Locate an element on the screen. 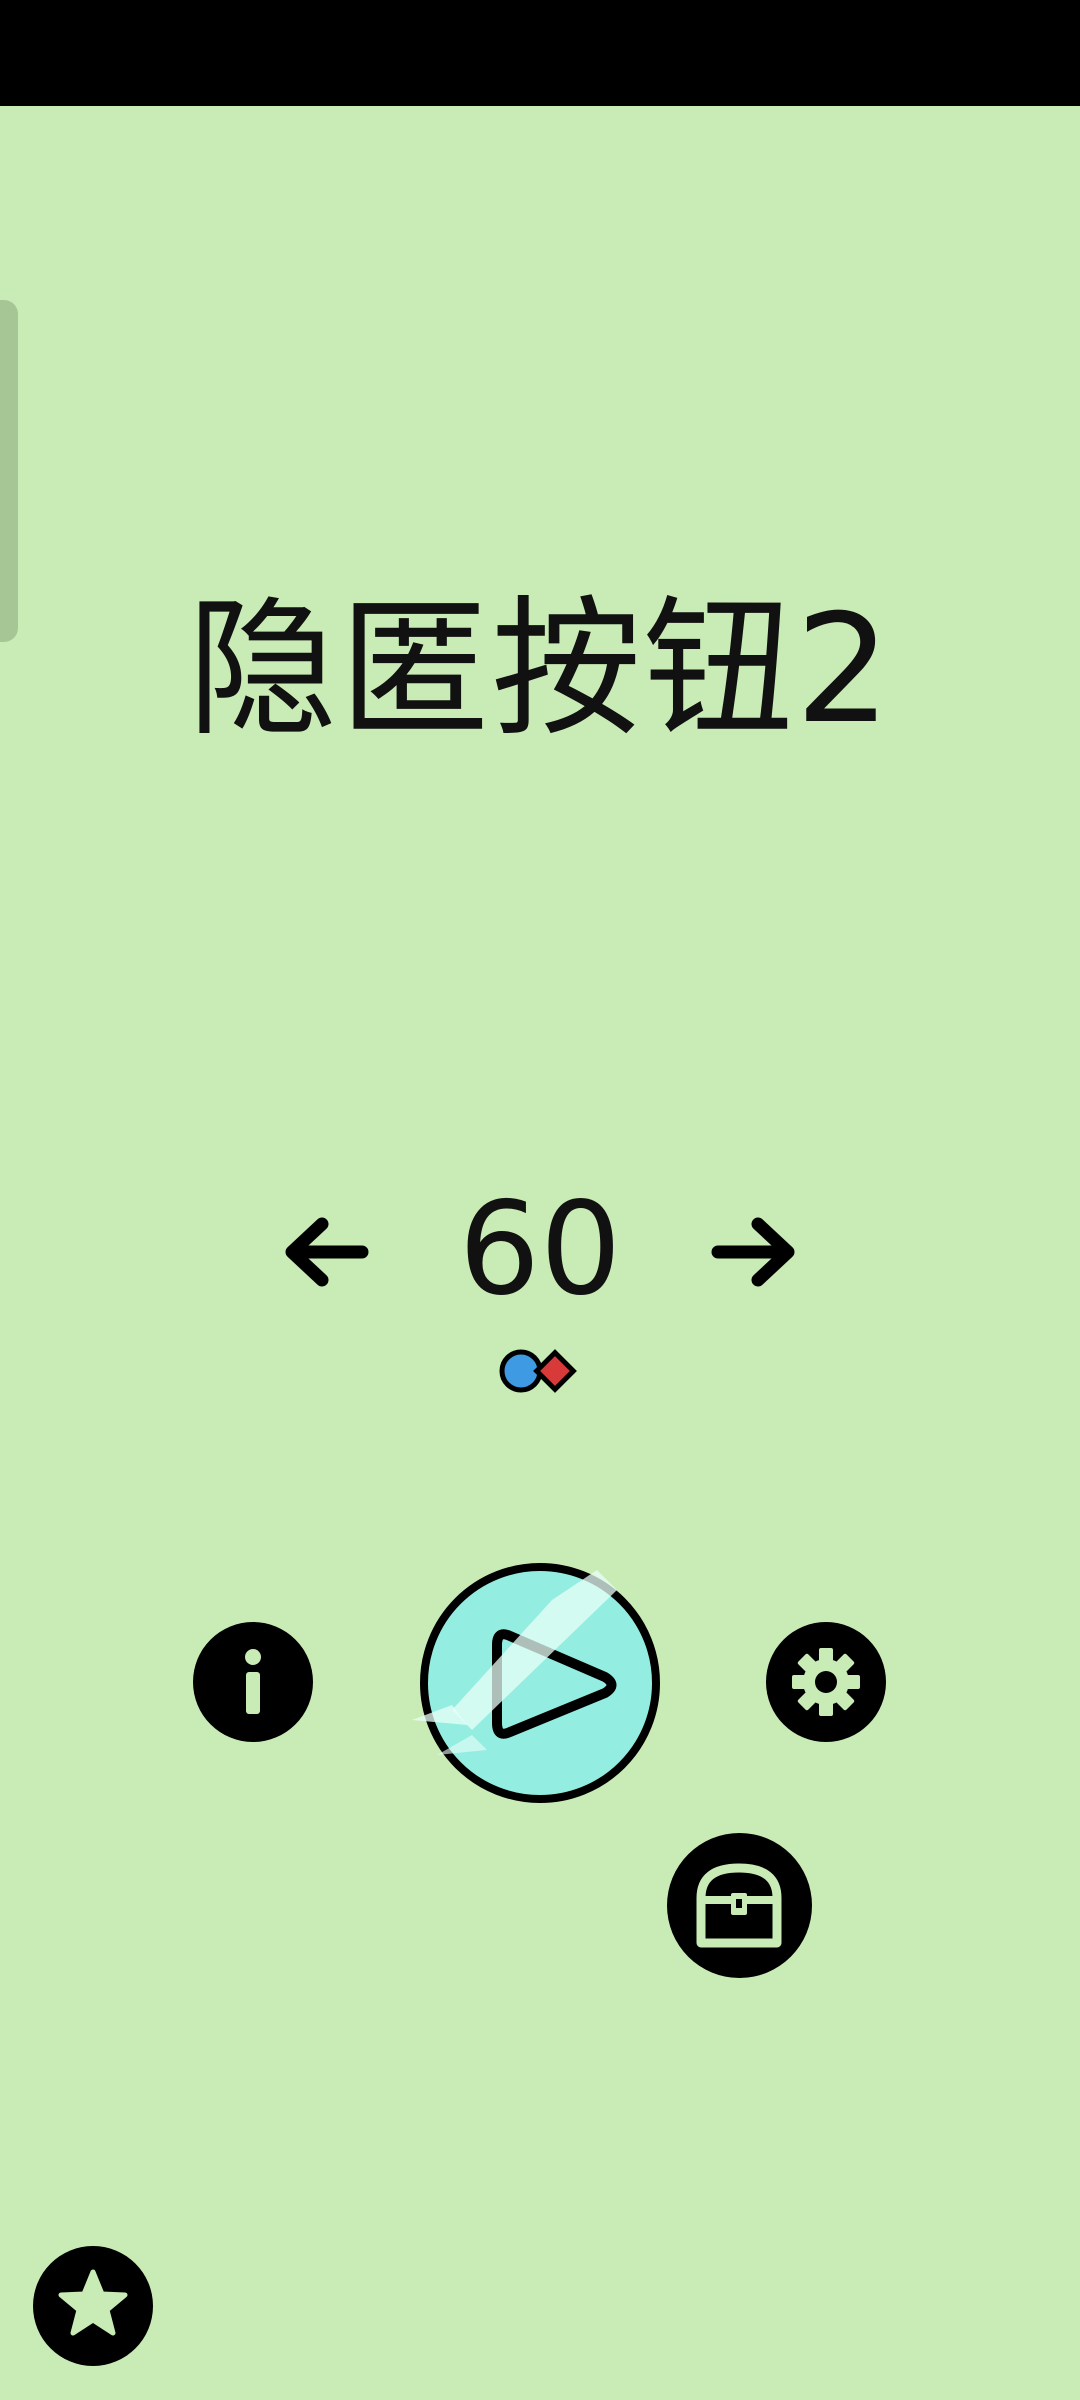  favorites-button is located at coordinates (93, 2306).